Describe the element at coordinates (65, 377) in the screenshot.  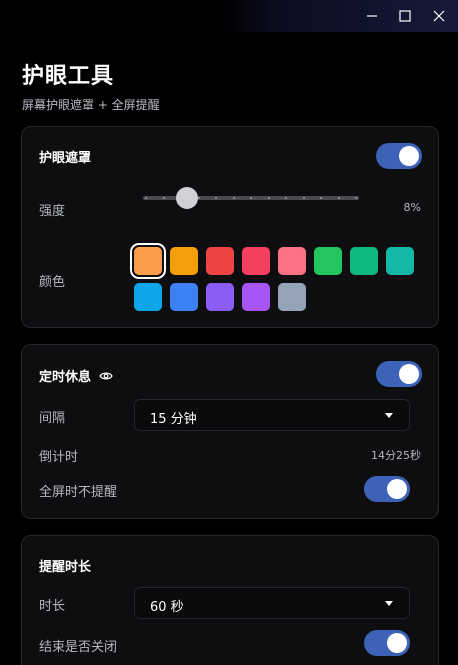
I see `timed-break-title: 定时休息` at that location.